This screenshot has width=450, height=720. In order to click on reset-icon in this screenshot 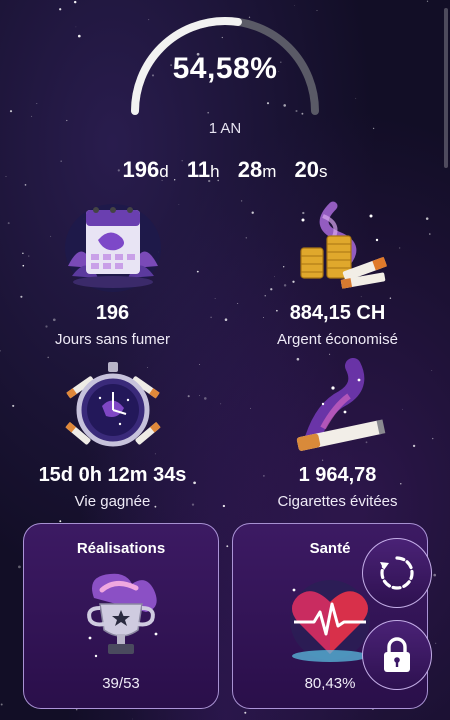, I will do `click(397, 573)`.